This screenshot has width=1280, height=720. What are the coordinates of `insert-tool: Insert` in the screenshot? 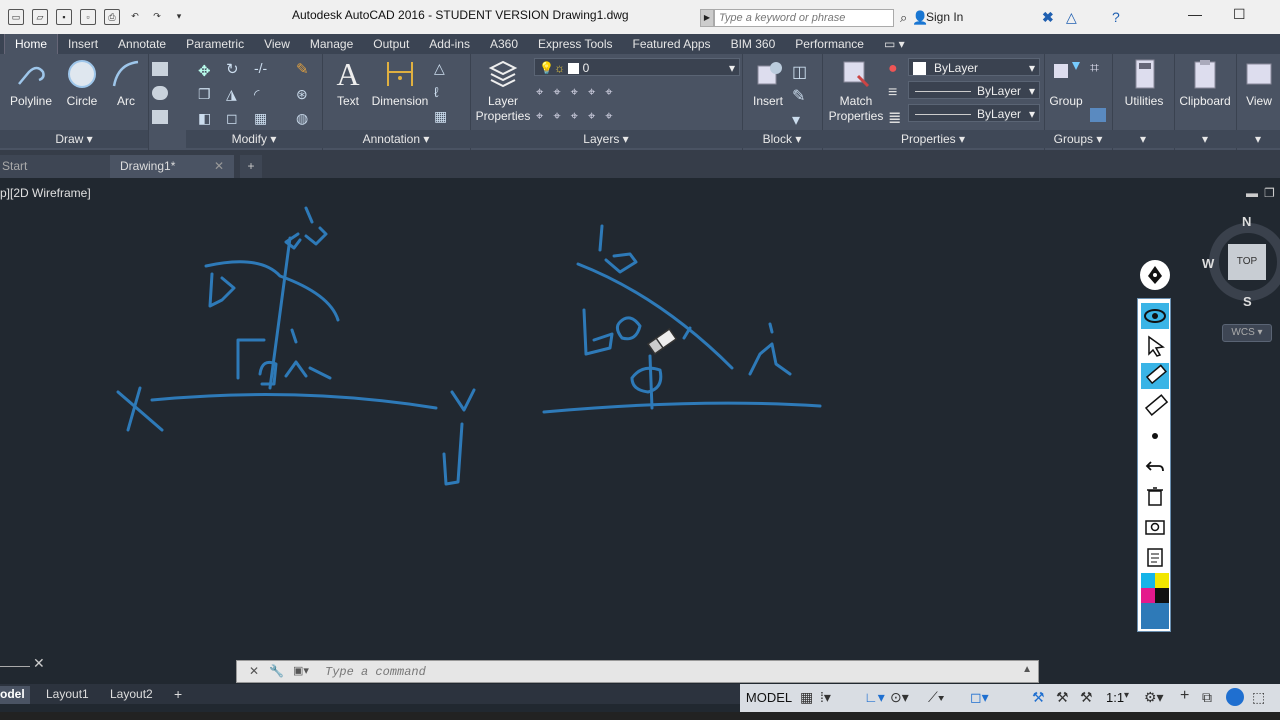 It's located at (768, 83).